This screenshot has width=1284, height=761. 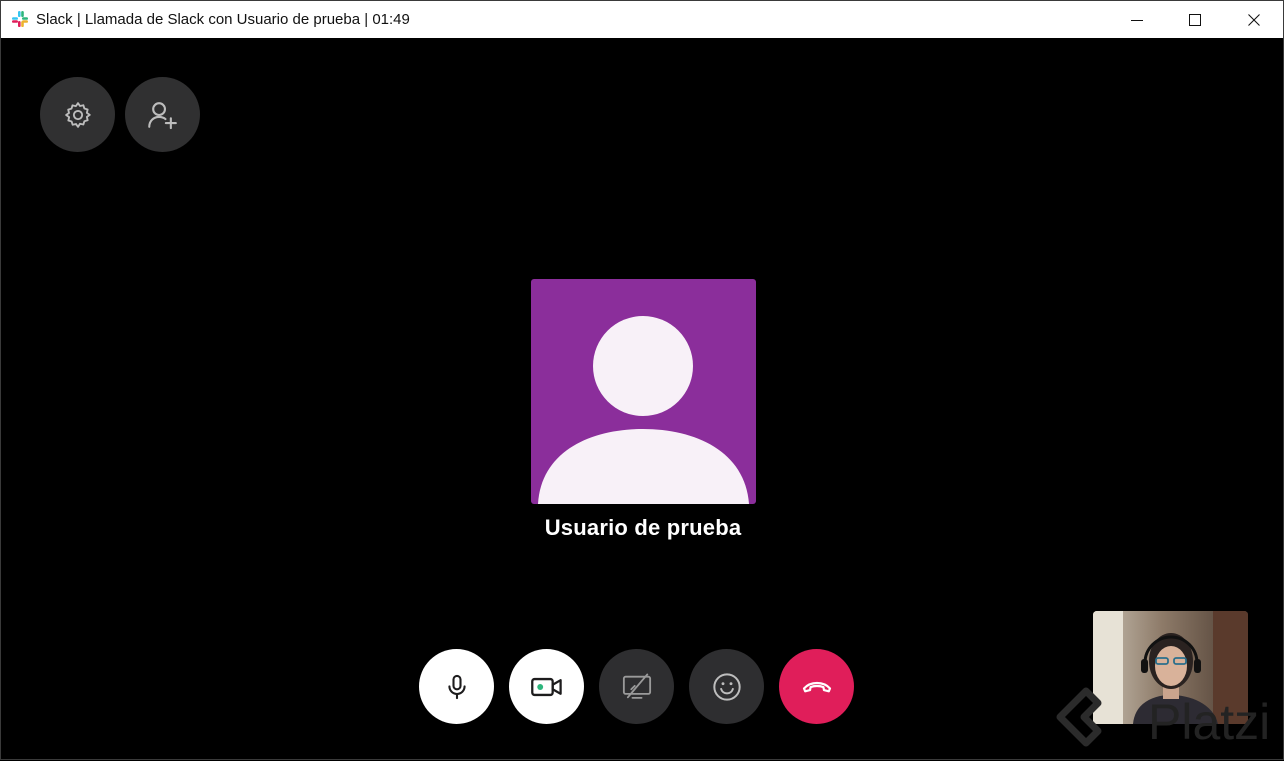 I want to click on watermark-text: Platzi, so click(x=1209, y=722).